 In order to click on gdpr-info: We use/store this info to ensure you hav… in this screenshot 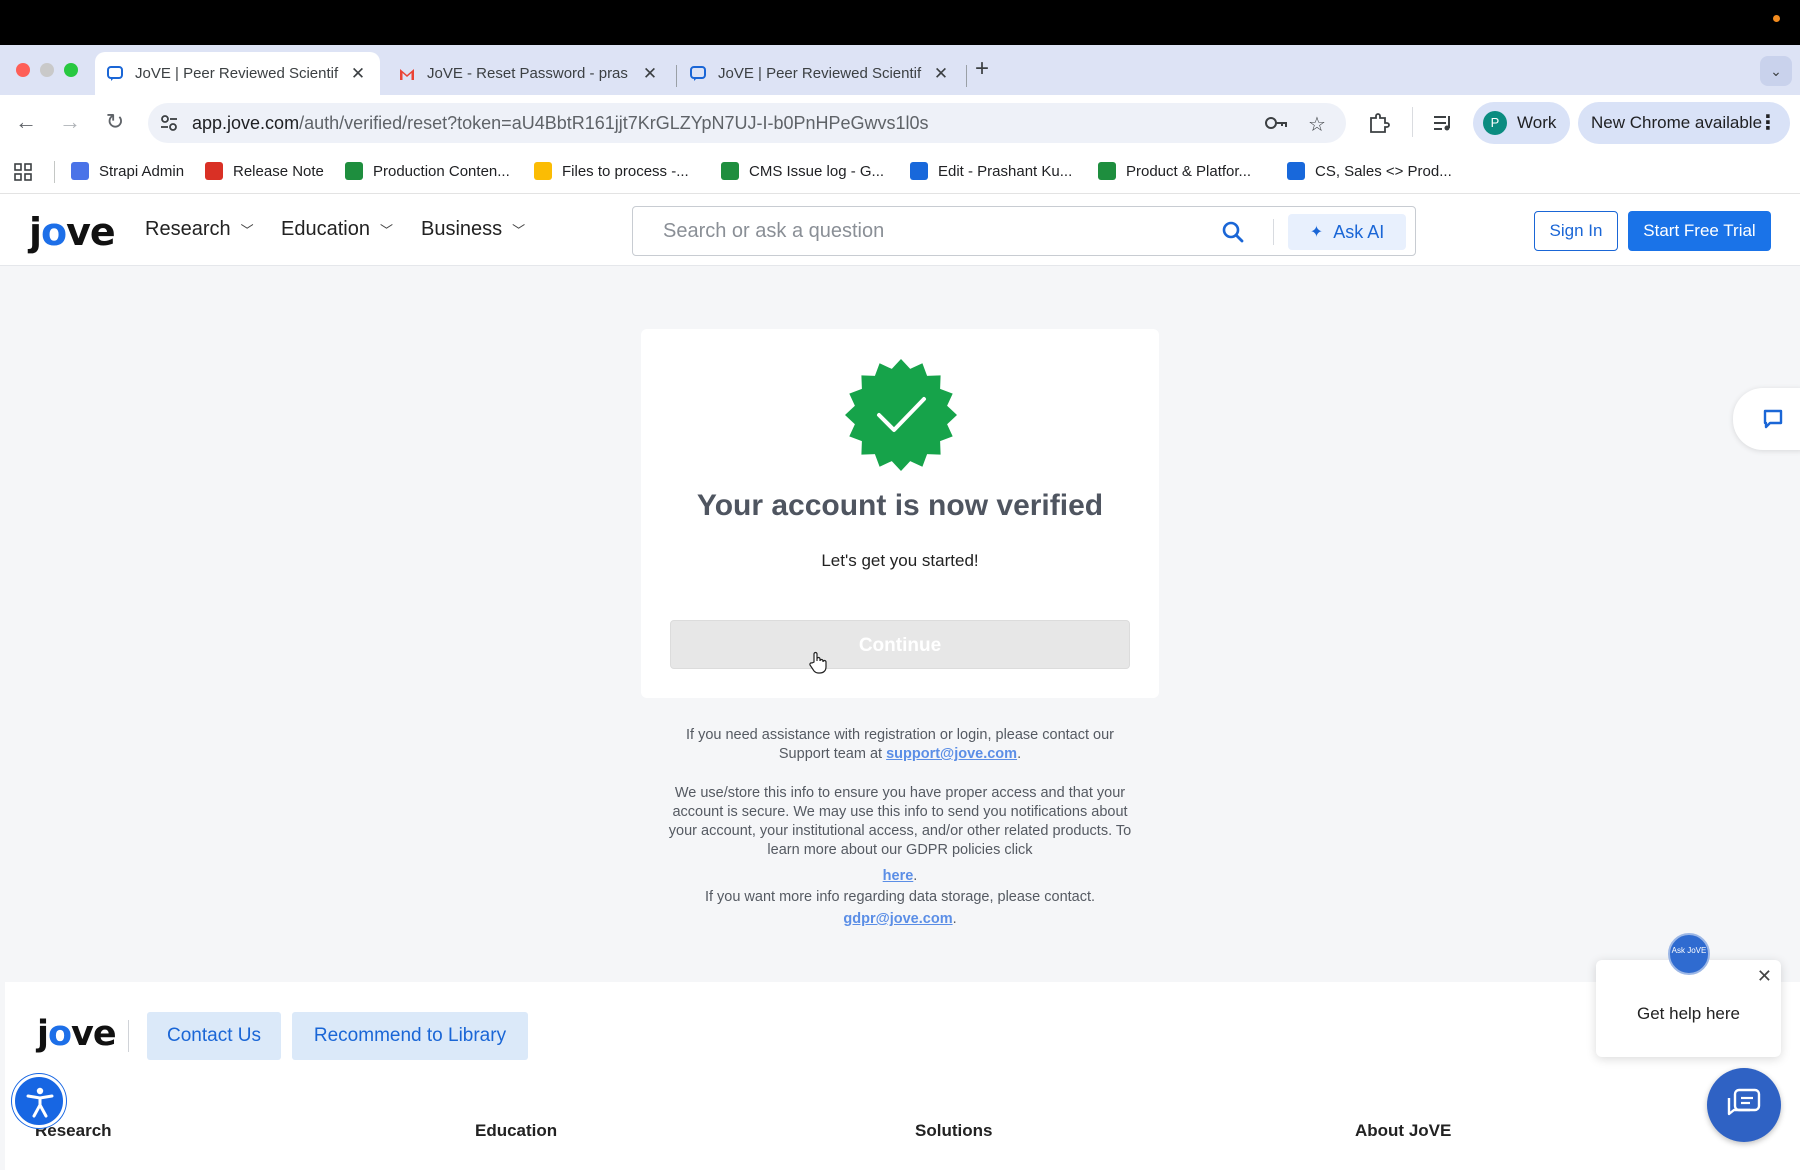, I will do `click(900, 821)`.